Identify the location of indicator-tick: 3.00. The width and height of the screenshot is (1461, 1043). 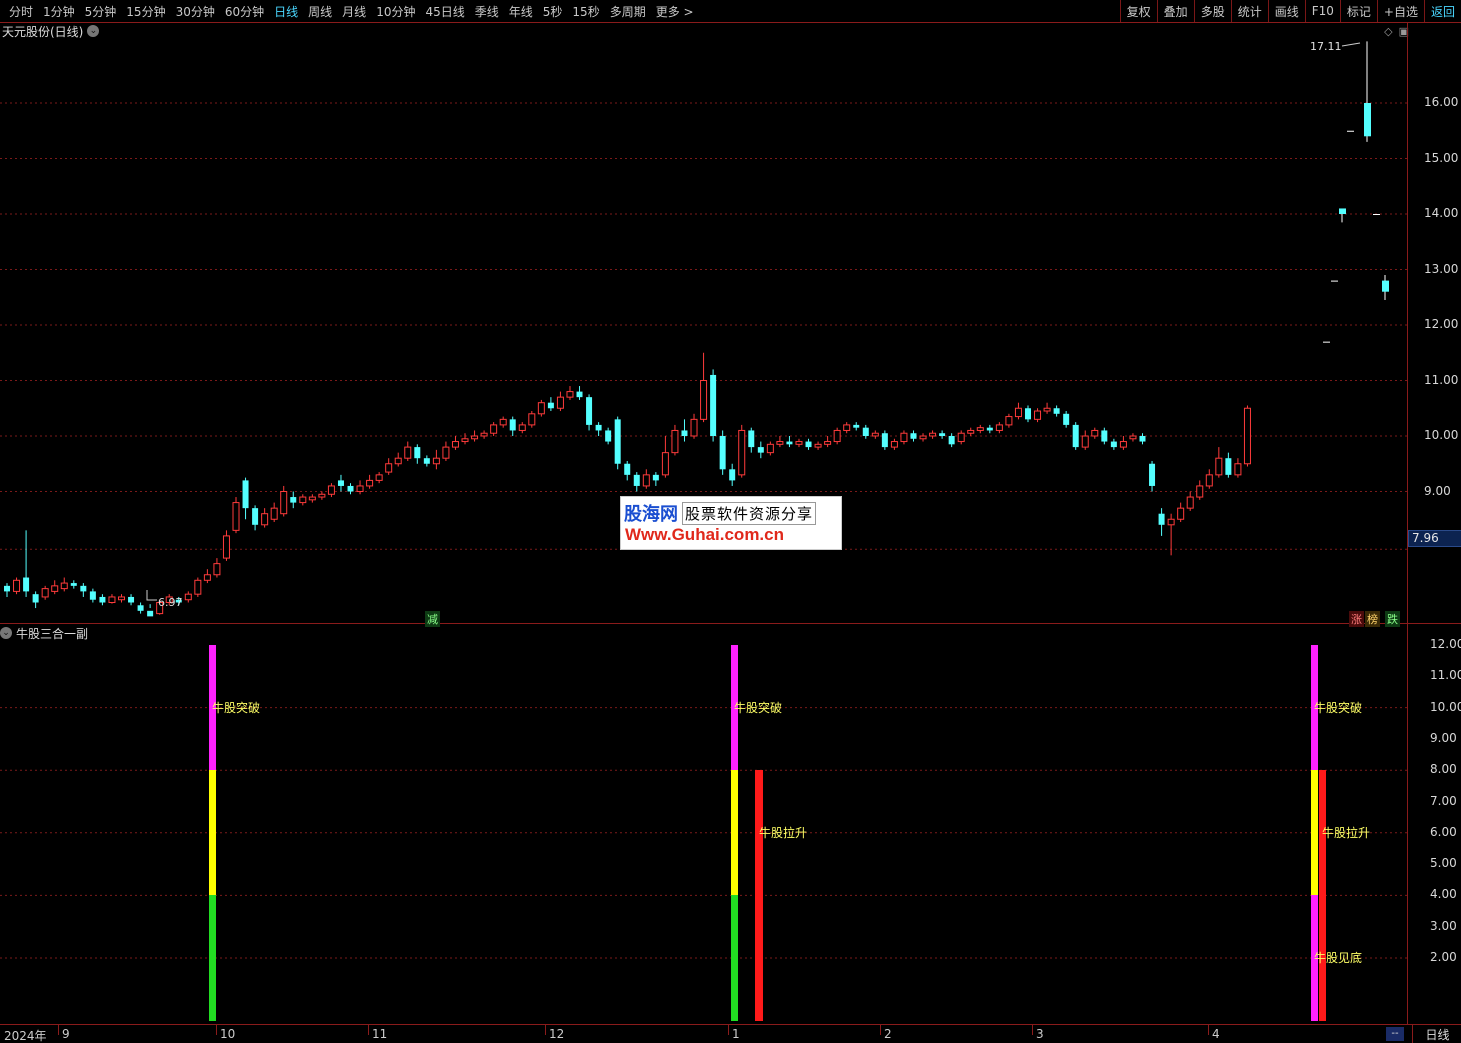
(1443, 925).